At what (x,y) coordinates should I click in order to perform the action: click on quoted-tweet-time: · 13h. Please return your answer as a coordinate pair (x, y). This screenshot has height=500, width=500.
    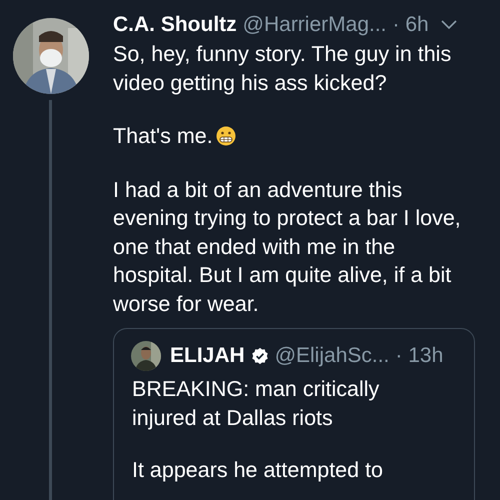
    Looking at the image, I should click on (419, 356).